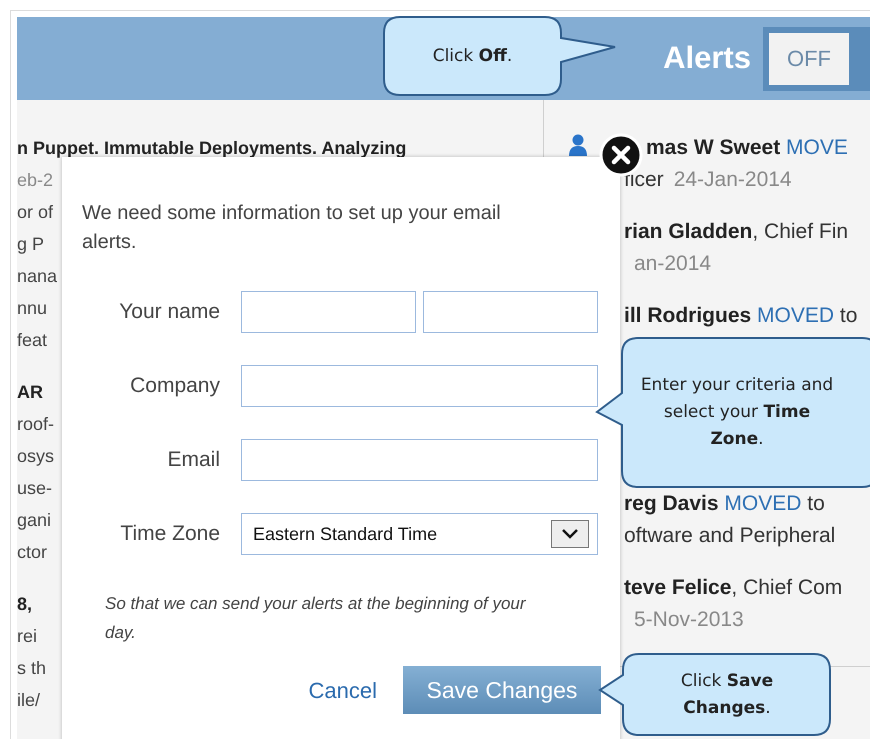 This screenshot has width=870, height=739. I want to click on article-text: g P, so click(30, 244).